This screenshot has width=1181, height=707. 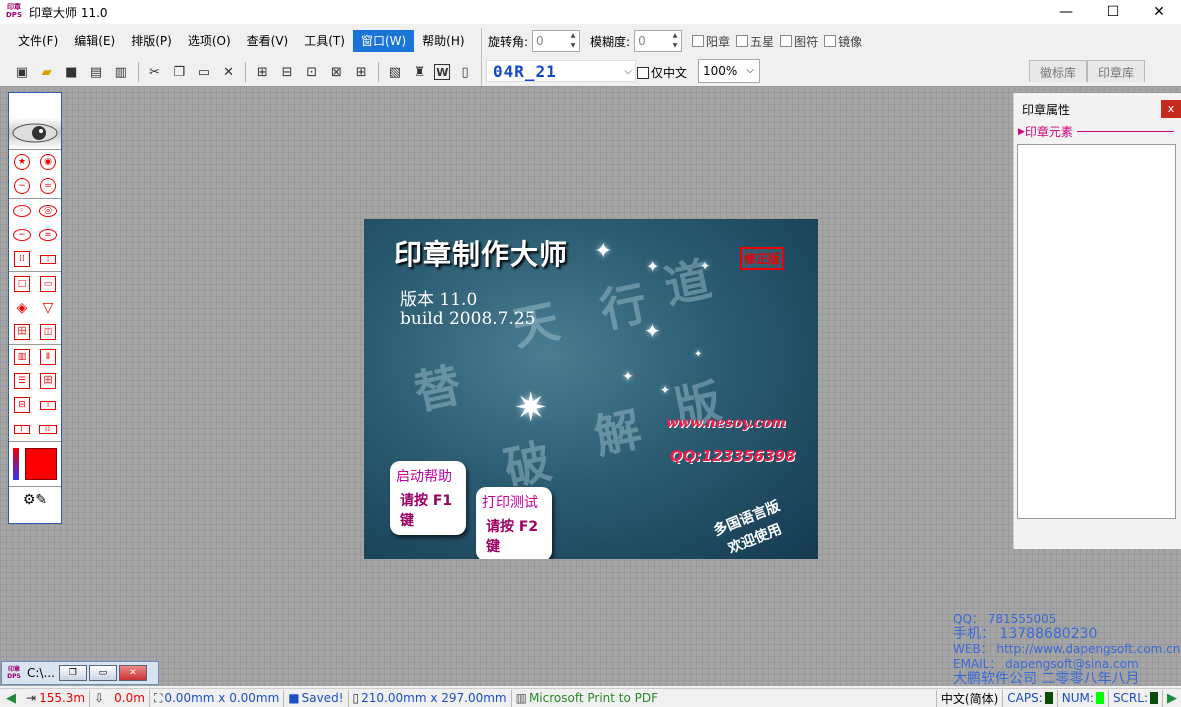 What do you see at coordinates (209, 41) in the screenshot?
I see `menu-options: 选项(O)` at bounding box center [209, 41].